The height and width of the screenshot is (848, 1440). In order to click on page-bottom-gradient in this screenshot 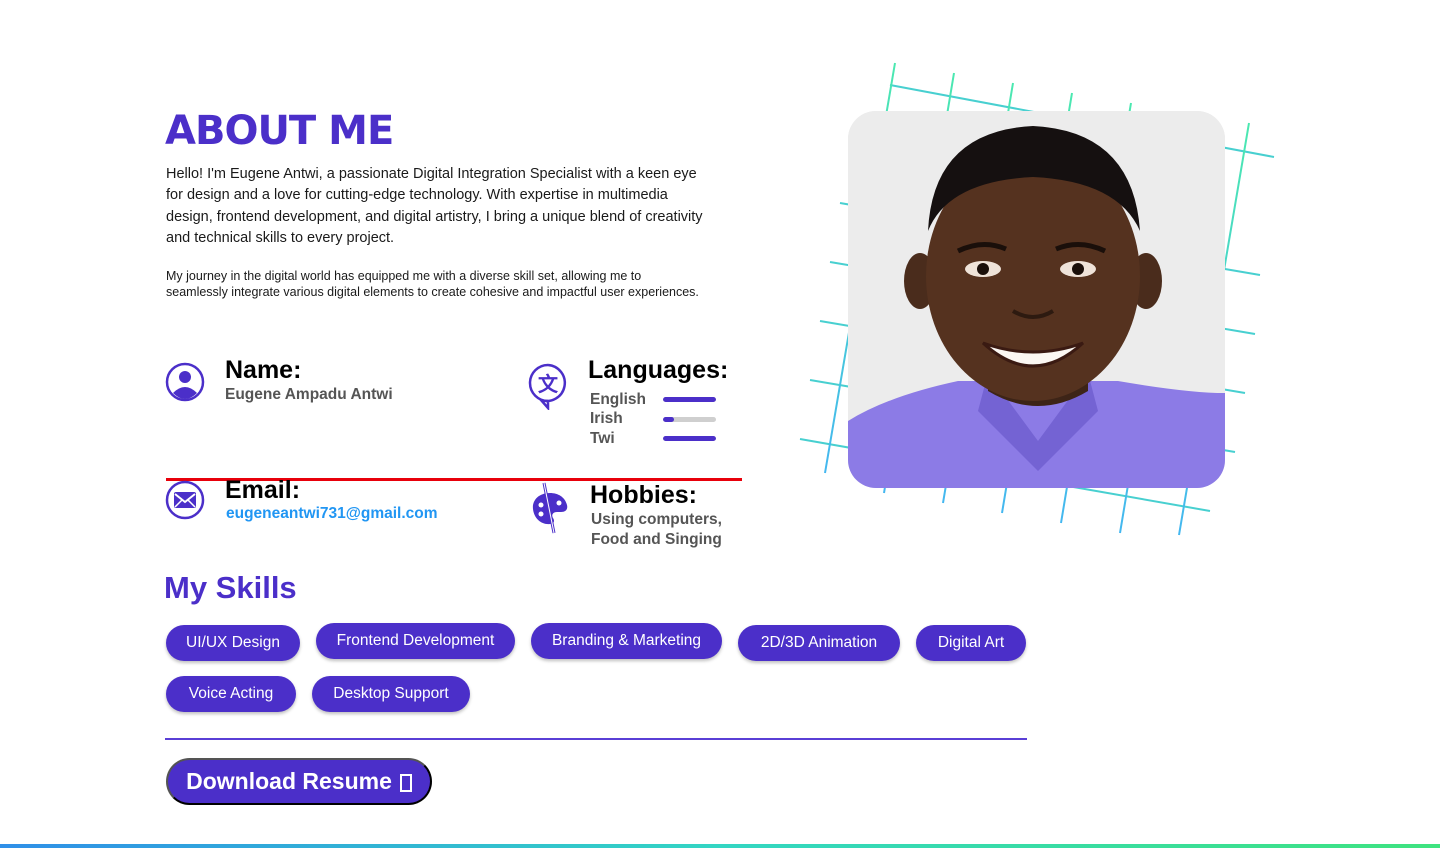, I will do `click(720, 846)`.